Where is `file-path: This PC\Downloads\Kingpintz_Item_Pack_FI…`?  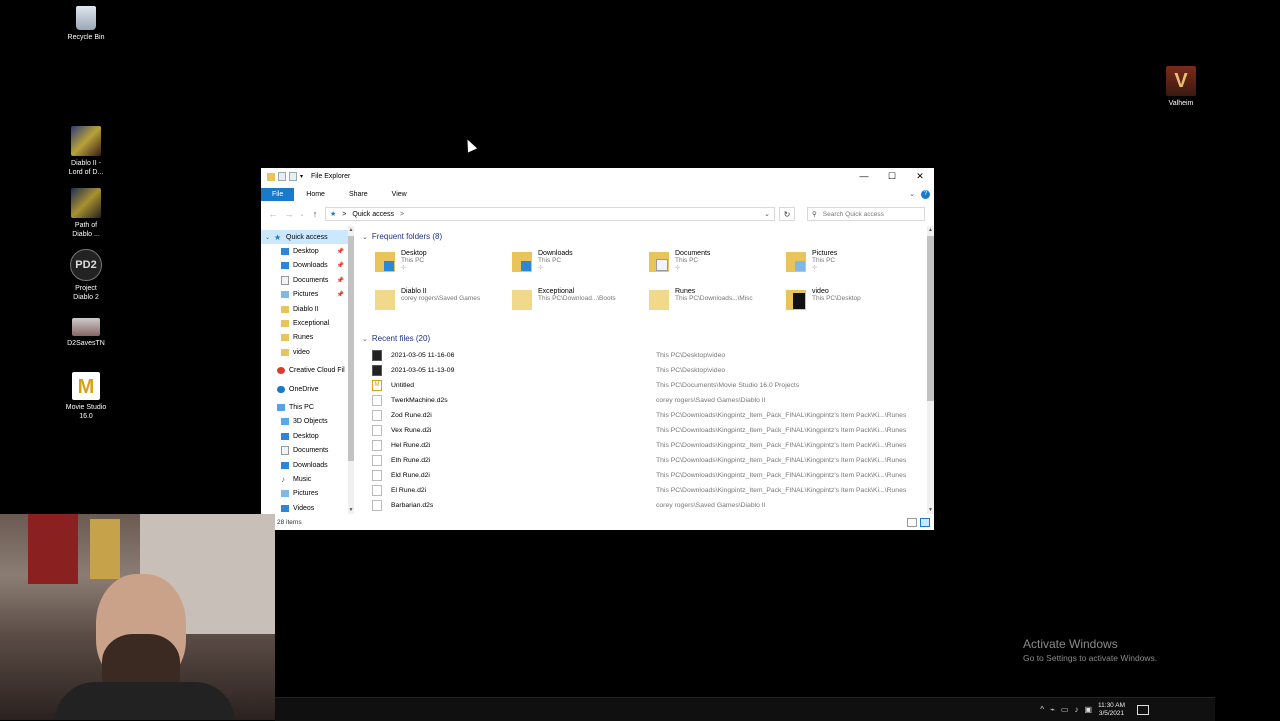
file-path: This PC\Downloads\Kingpintz_Item_Pack_FI… is located at coordinates (781, 415).